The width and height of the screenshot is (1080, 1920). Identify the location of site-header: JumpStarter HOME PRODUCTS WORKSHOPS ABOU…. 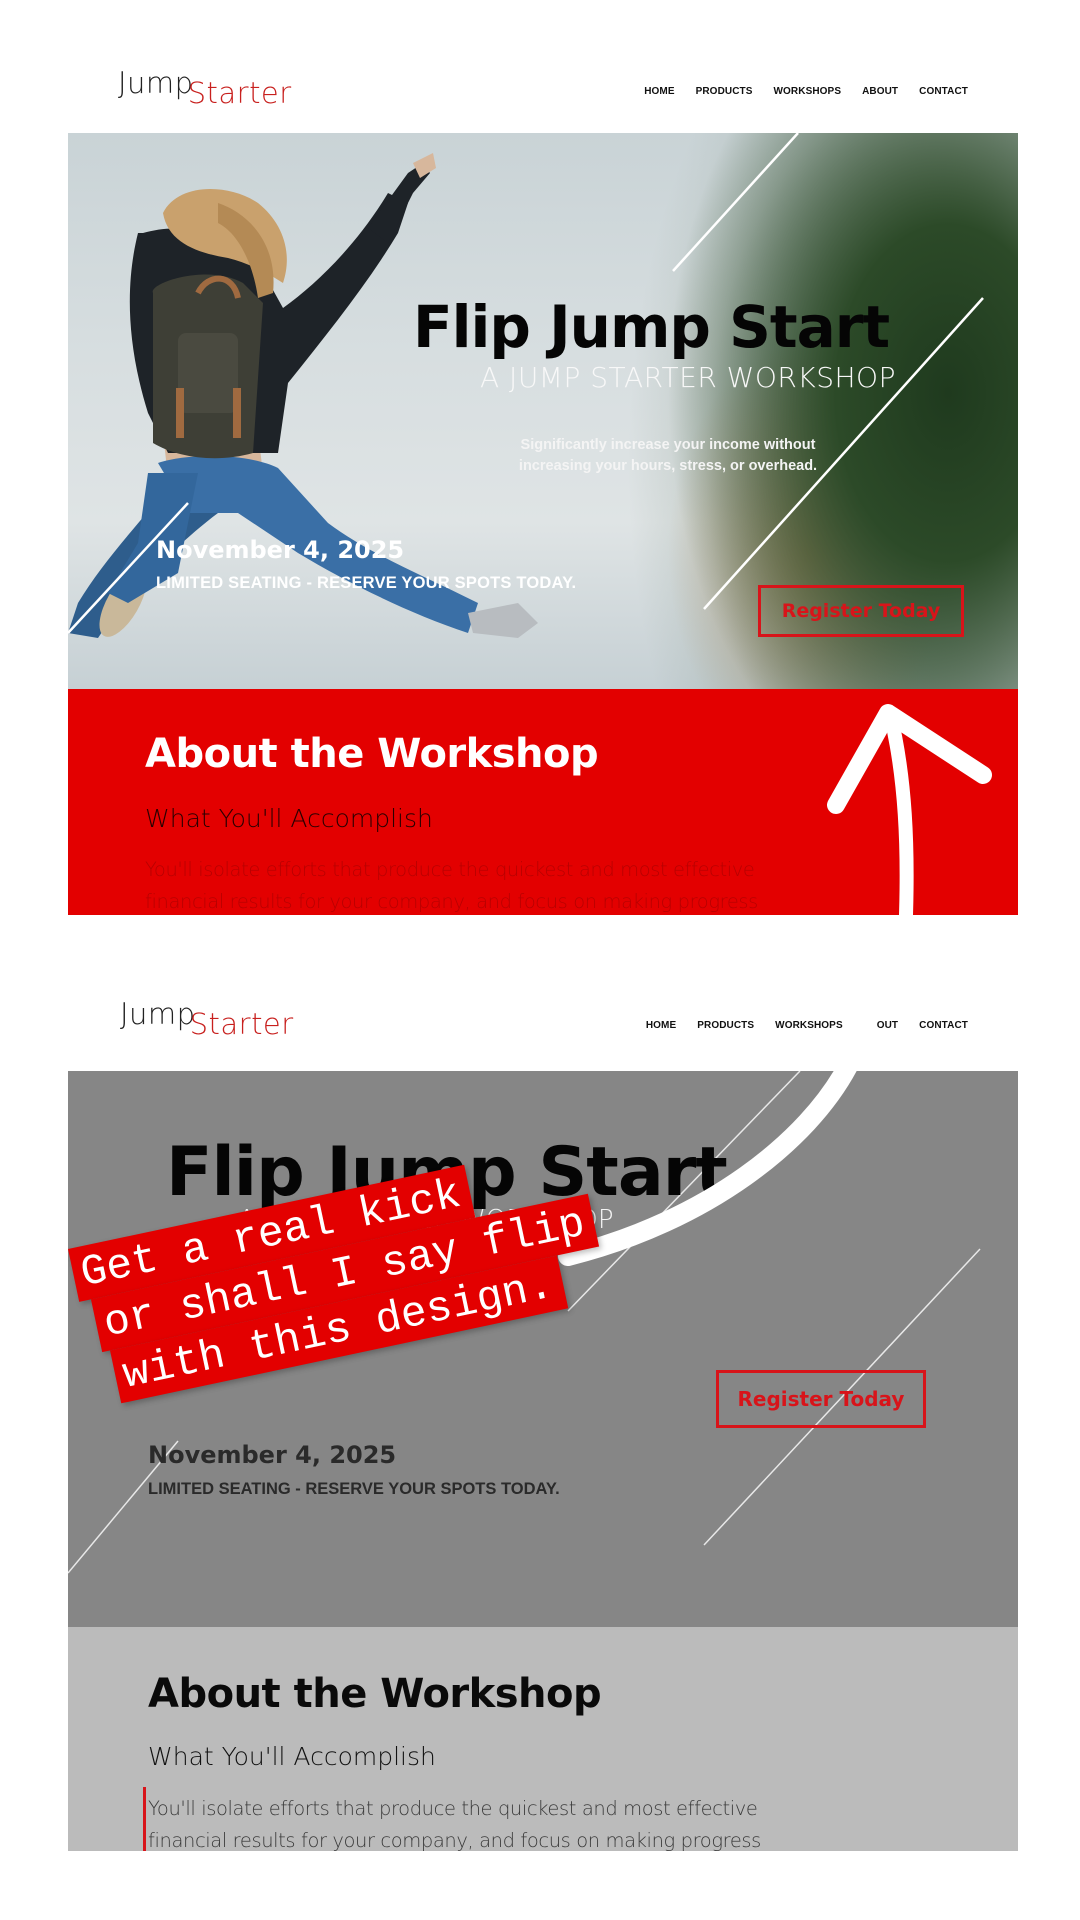
(543, 65).